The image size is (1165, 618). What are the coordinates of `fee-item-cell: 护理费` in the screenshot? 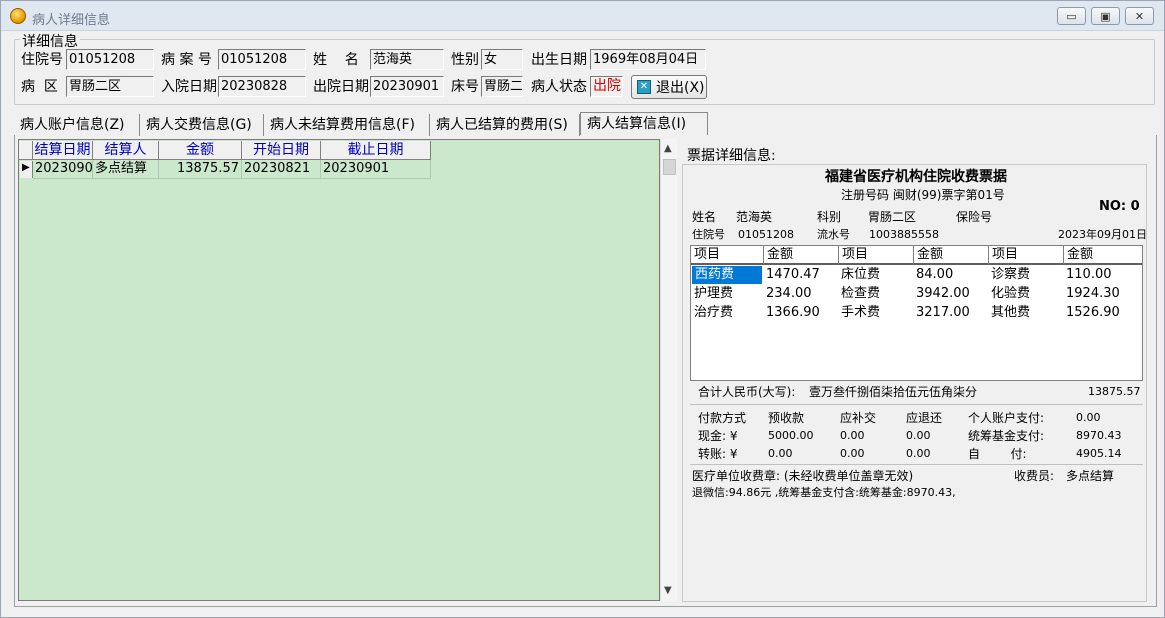 It's located at (713, 294).